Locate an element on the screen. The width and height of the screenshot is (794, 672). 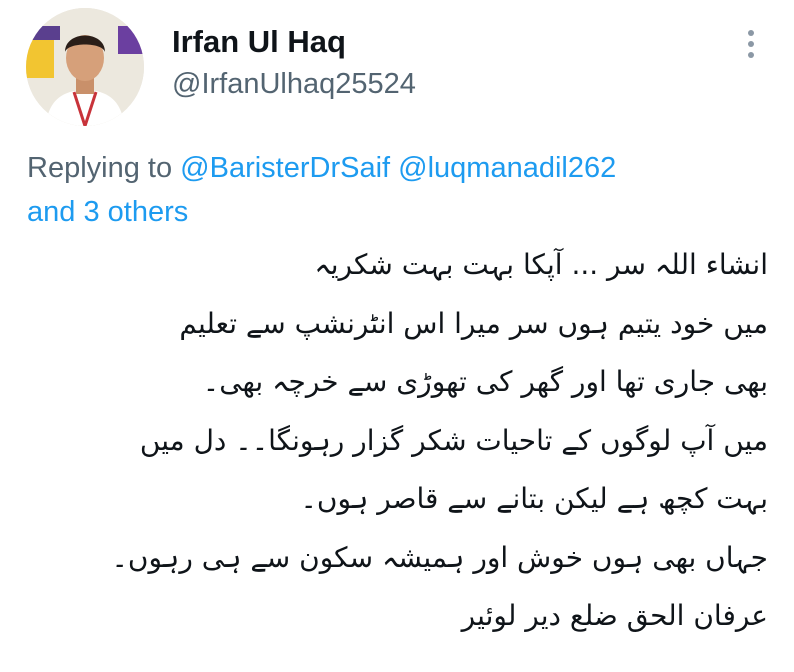
others-link: and 3 others is located at coordinates (107, 212).